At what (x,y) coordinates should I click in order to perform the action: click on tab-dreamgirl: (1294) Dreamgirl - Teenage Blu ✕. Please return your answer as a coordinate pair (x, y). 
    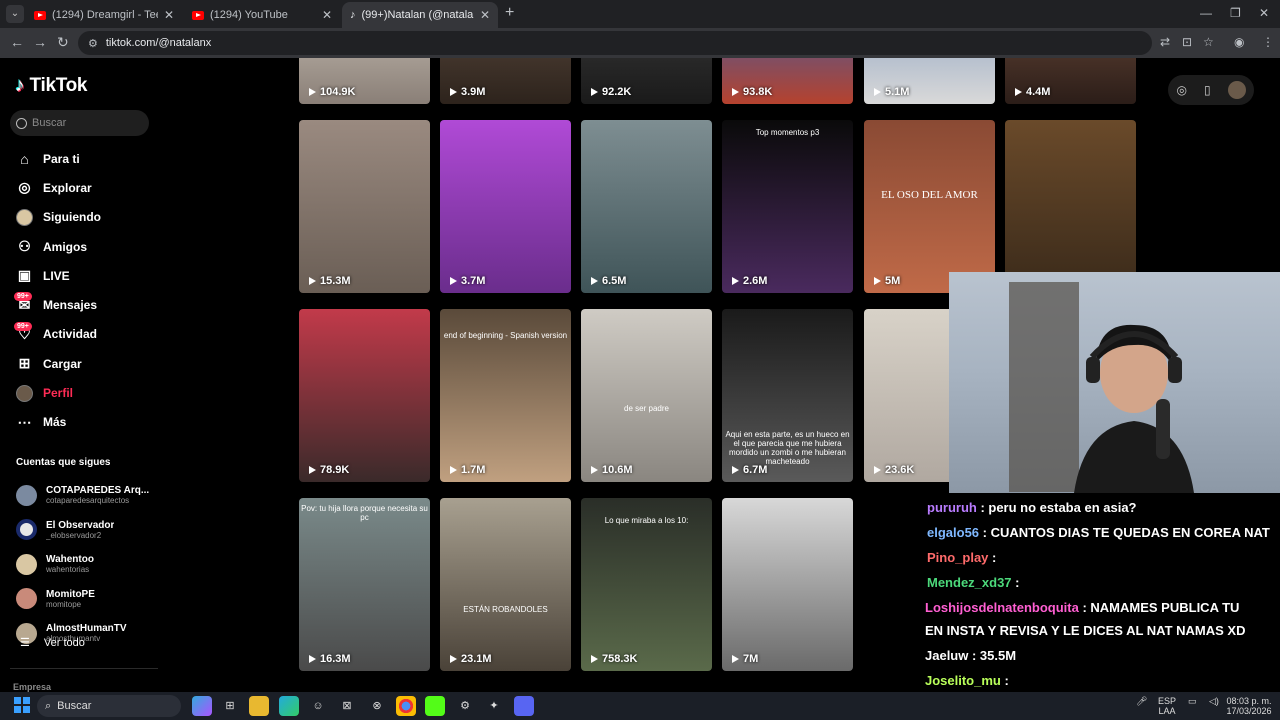
    Looking at the image, I should click on (104, 15).